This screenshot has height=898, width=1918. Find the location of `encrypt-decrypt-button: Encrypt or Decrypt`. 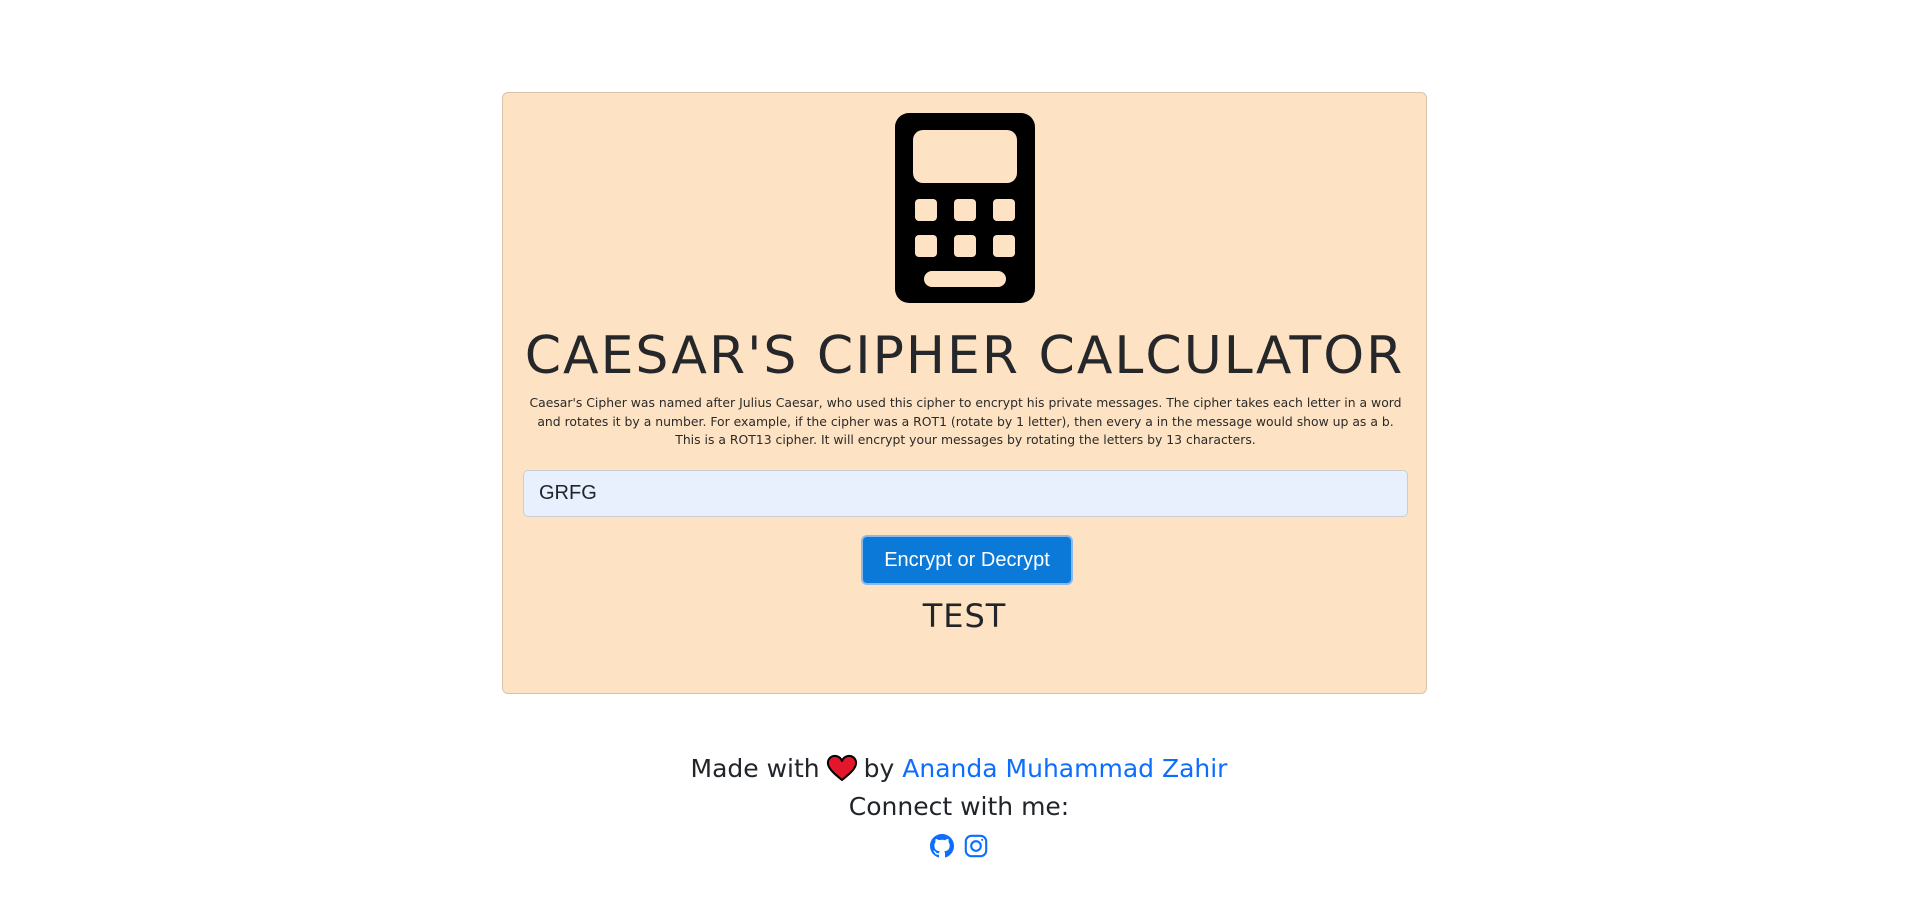

encrypt-decrypt-button: Encrypt or Decrypt is located at coordinates (967, 560).